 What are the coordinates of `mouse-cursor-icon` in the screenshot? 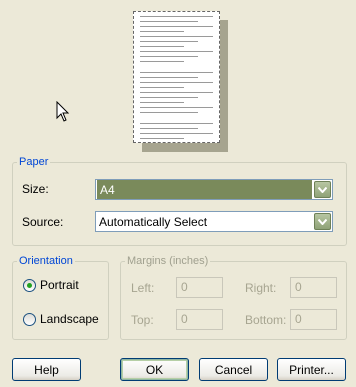 It's located at (63, 111).